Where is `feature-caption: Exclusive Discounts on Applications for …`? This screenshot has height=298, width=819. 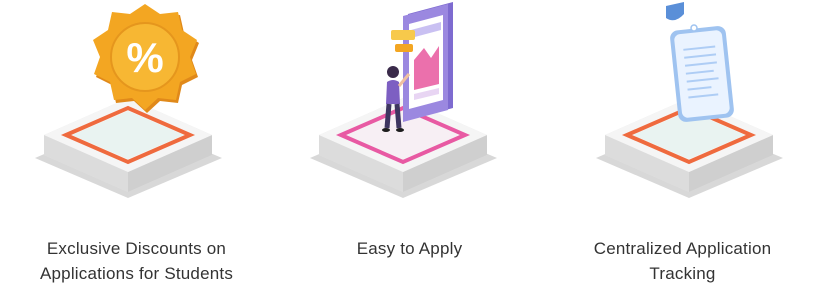
feature-caption: Exclusive Discounts on Applications for … is located at coordinates (136, 261).